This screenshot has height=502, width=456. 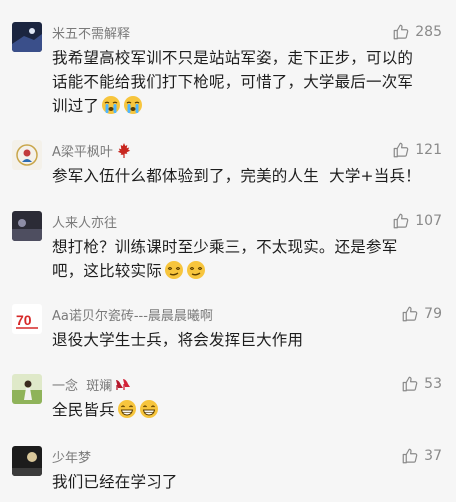 I want to click on username-text: 一念 斑斓, so click(x=82, y=386).